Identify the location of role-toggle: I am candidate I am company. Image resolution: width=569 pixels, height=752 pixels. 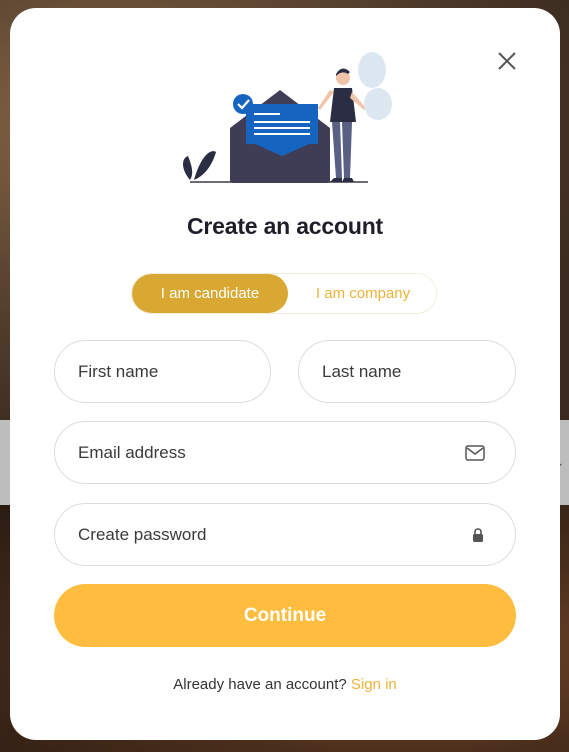
(284, 293).